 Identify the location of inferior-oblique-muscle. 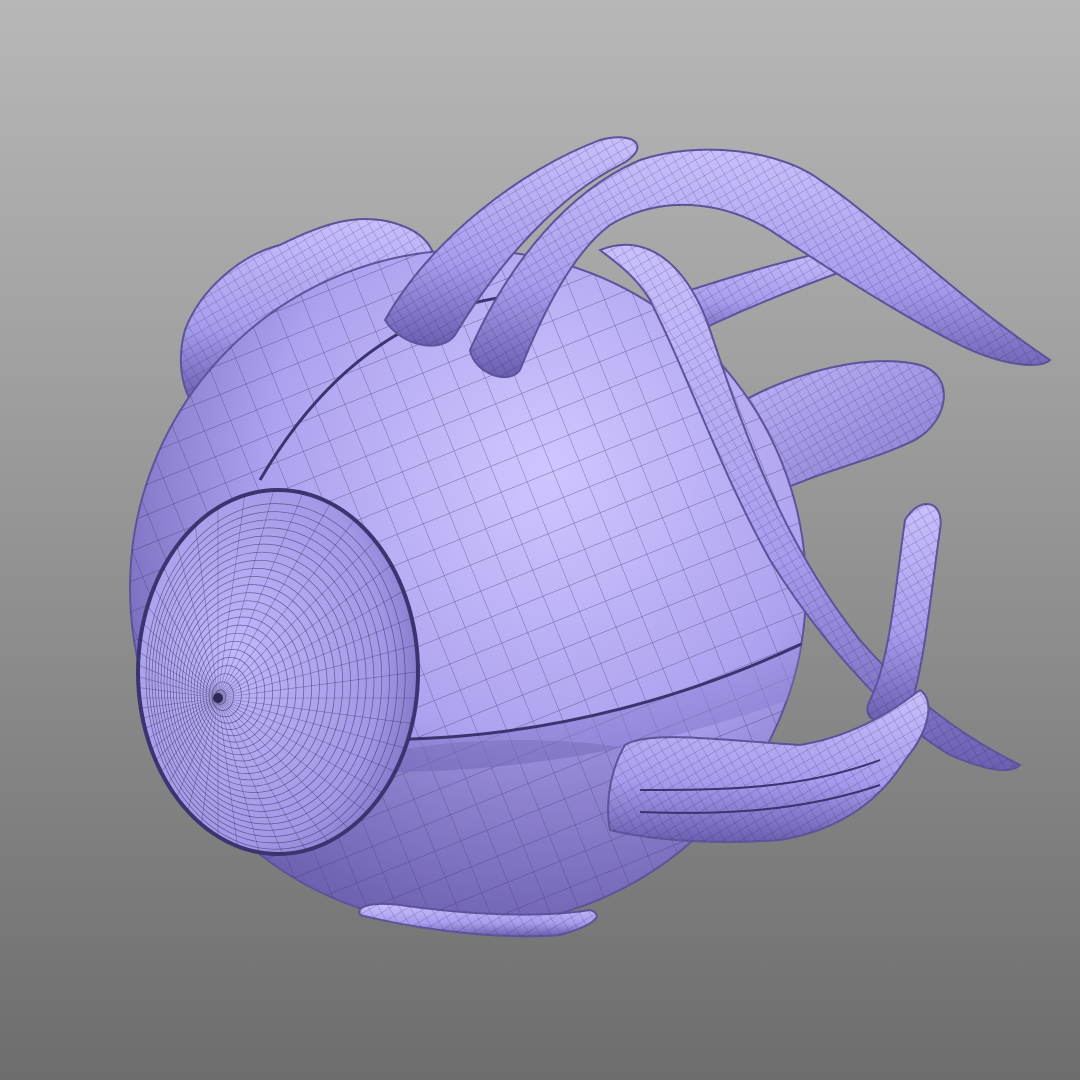
(904, 612).